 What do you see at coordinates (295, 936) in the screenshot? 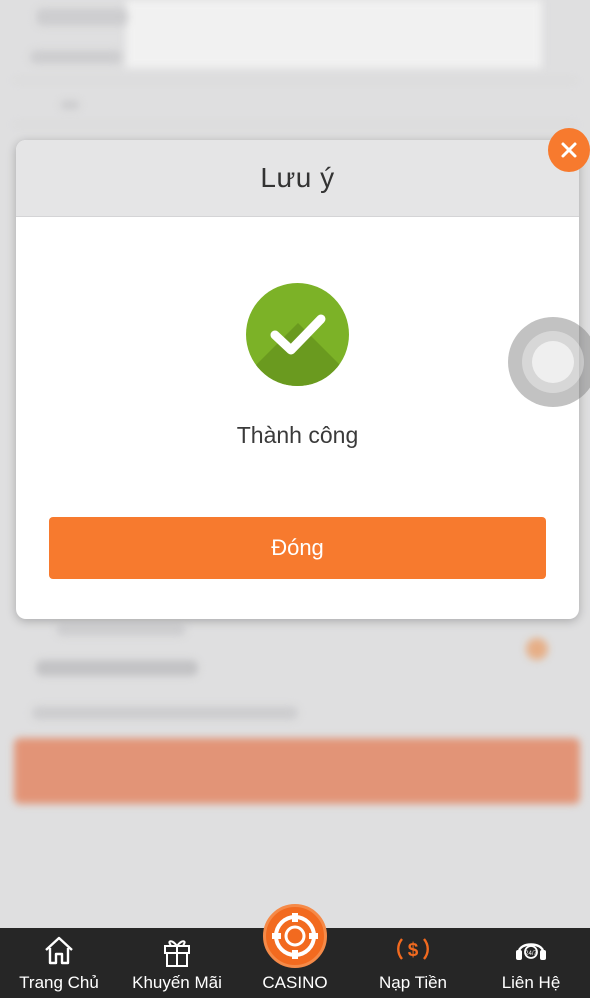
I see `casino-chip-icon` at bounding box center [295, 936].